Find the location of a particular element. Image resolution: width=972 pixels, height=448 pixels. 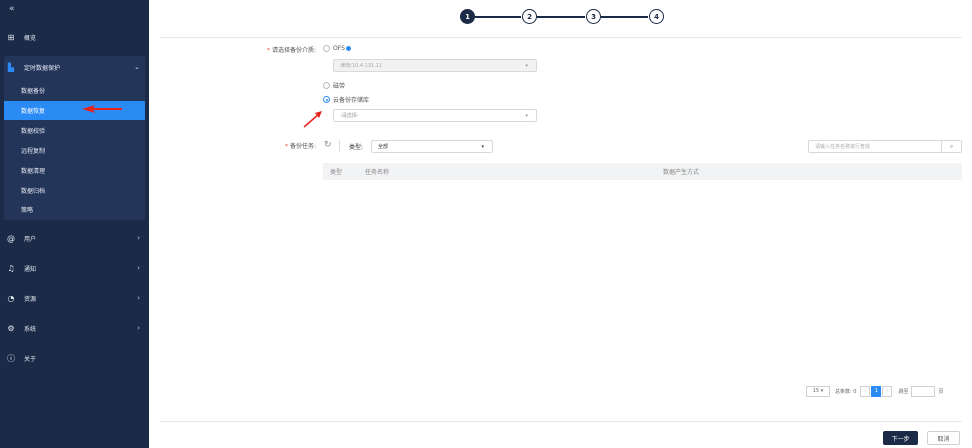

cloud-repo-select: -请选择- ▾ is located at coordinates (435, 115).